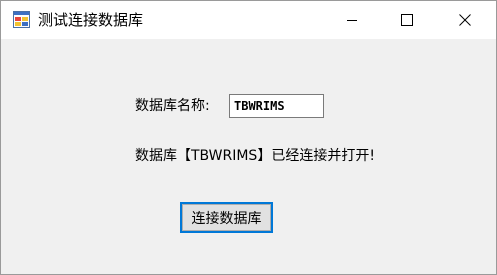  What do you see at coordinates (21, 19) in the screenshot?
I see `form-app-icon` at bounding box center [21, 19].